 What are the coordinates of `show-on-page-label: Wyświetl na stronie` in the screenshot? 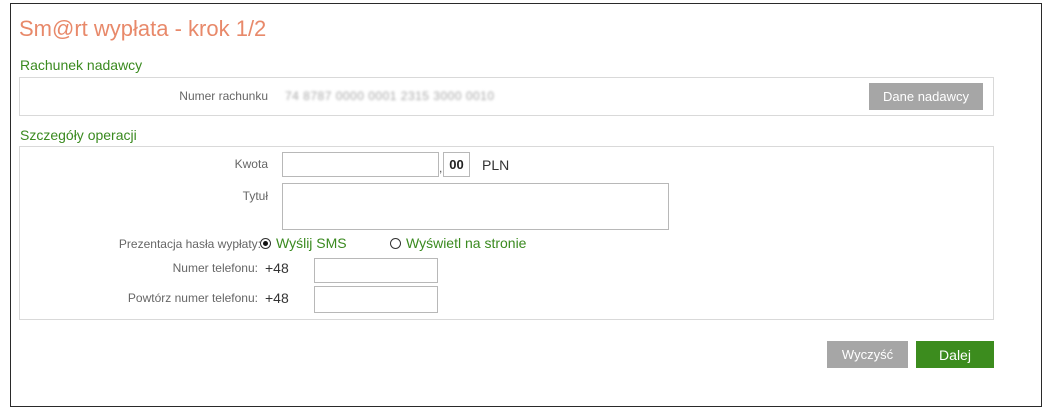 It's located at (466, 243).